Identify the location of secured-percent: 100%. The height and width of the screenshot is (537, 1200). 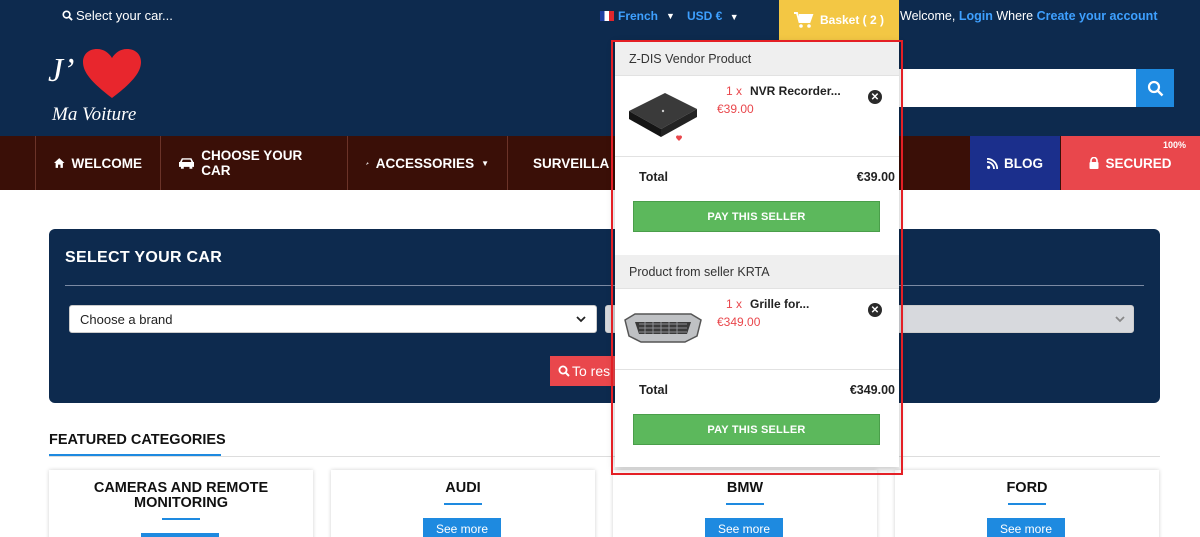
(1174, 145).